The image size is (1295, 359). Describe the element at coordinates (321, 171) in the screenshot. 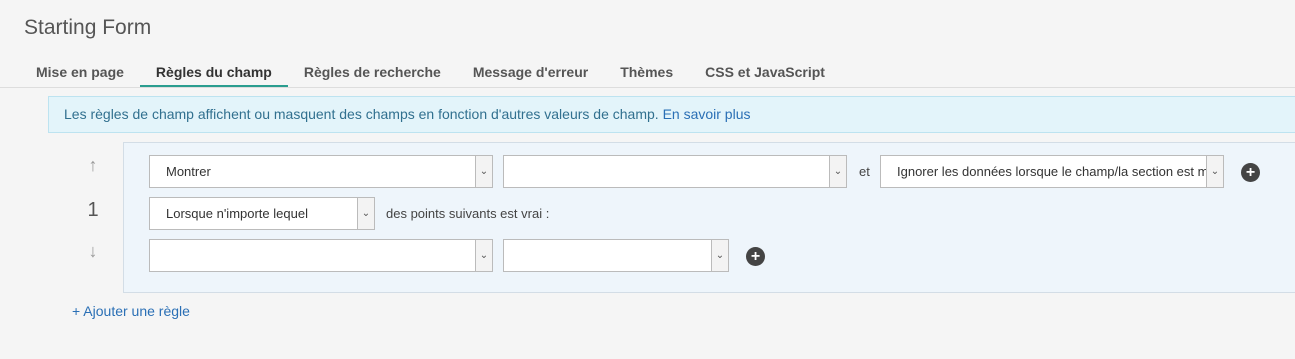

I see `action-select: Montrer ⌄` at that location.